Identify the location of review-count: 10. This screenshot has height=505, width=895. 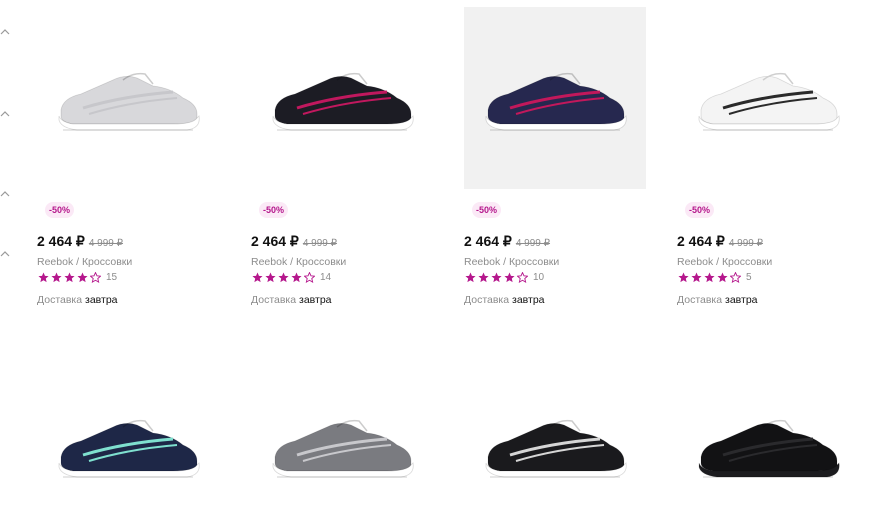
(539, 277).